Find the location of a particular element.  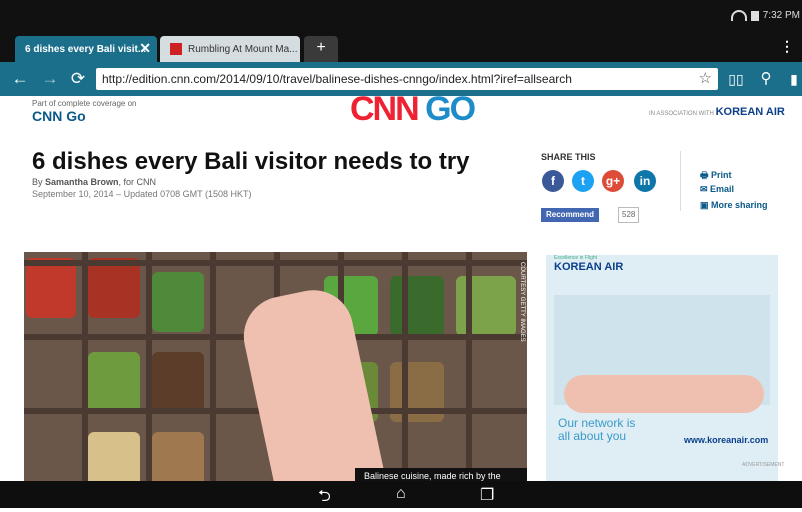

twitter-icon: t is located at coordinates (583, 181).